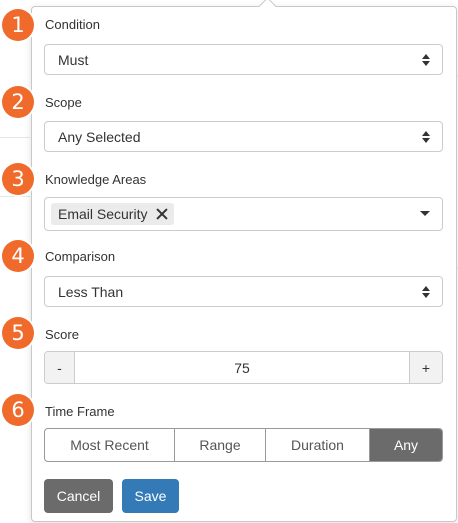  What do you see at coordinates (99, 137) in the screenshot?
I see `scope-value: Any Selected` at bounding box center [99, 137].